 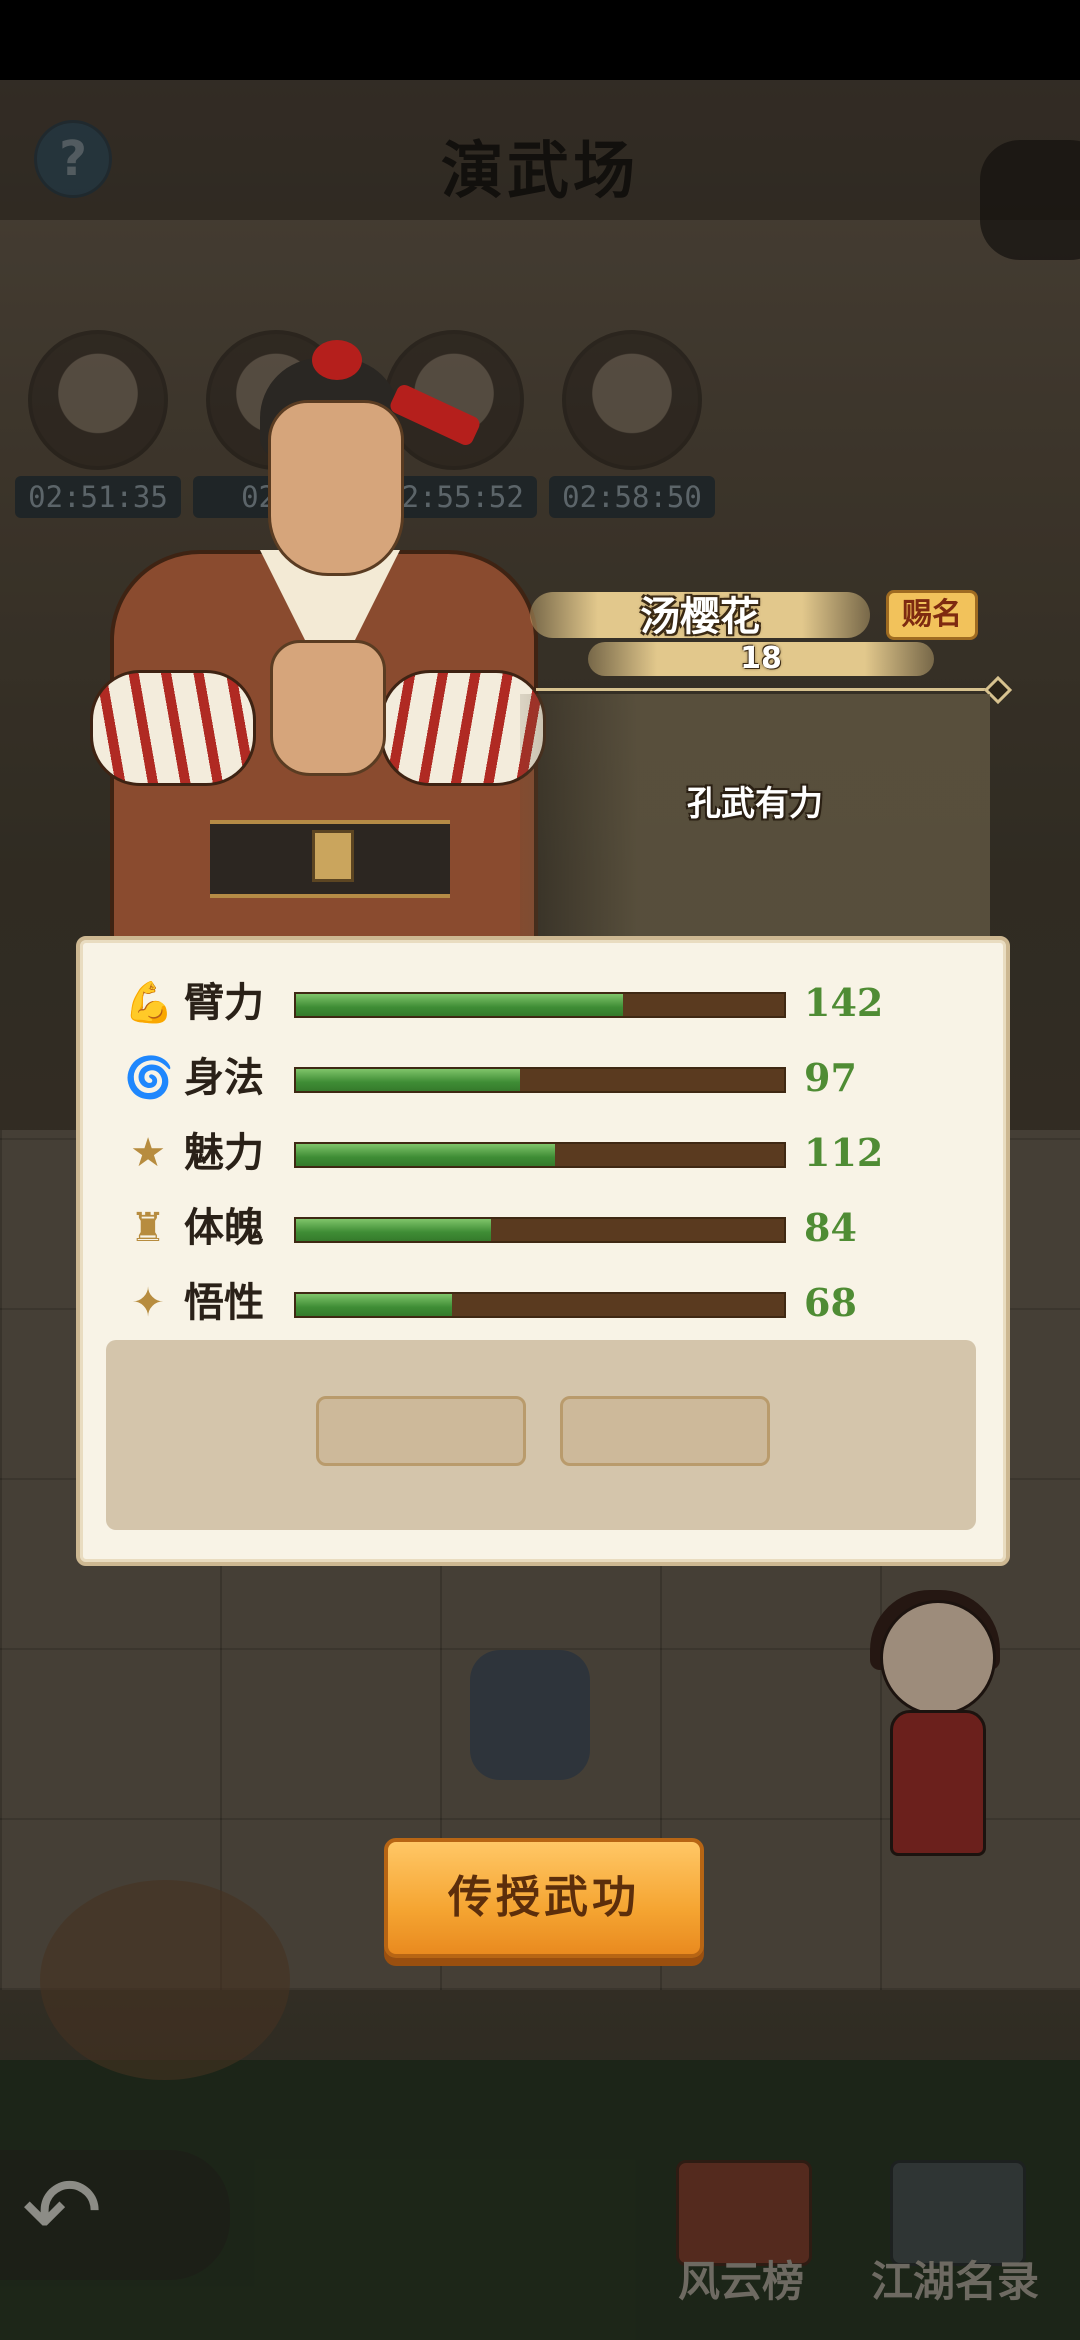 I want to click on stat-label: 体魄, so click(x=224, y=1228).